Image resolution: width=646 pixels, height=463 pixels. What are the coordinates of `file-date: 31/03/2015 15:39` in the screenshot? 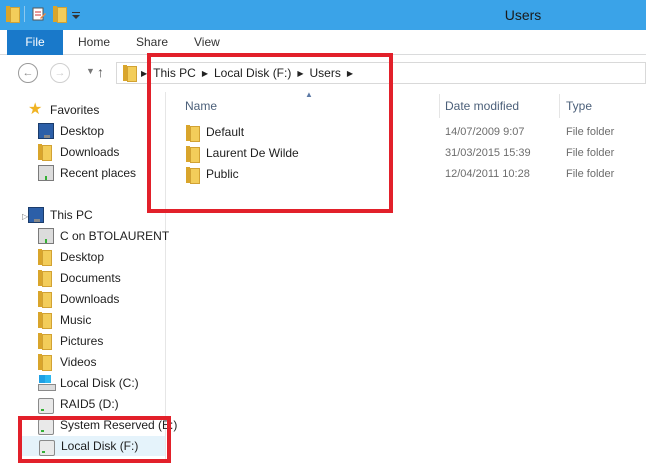 It's located at (488, 153).